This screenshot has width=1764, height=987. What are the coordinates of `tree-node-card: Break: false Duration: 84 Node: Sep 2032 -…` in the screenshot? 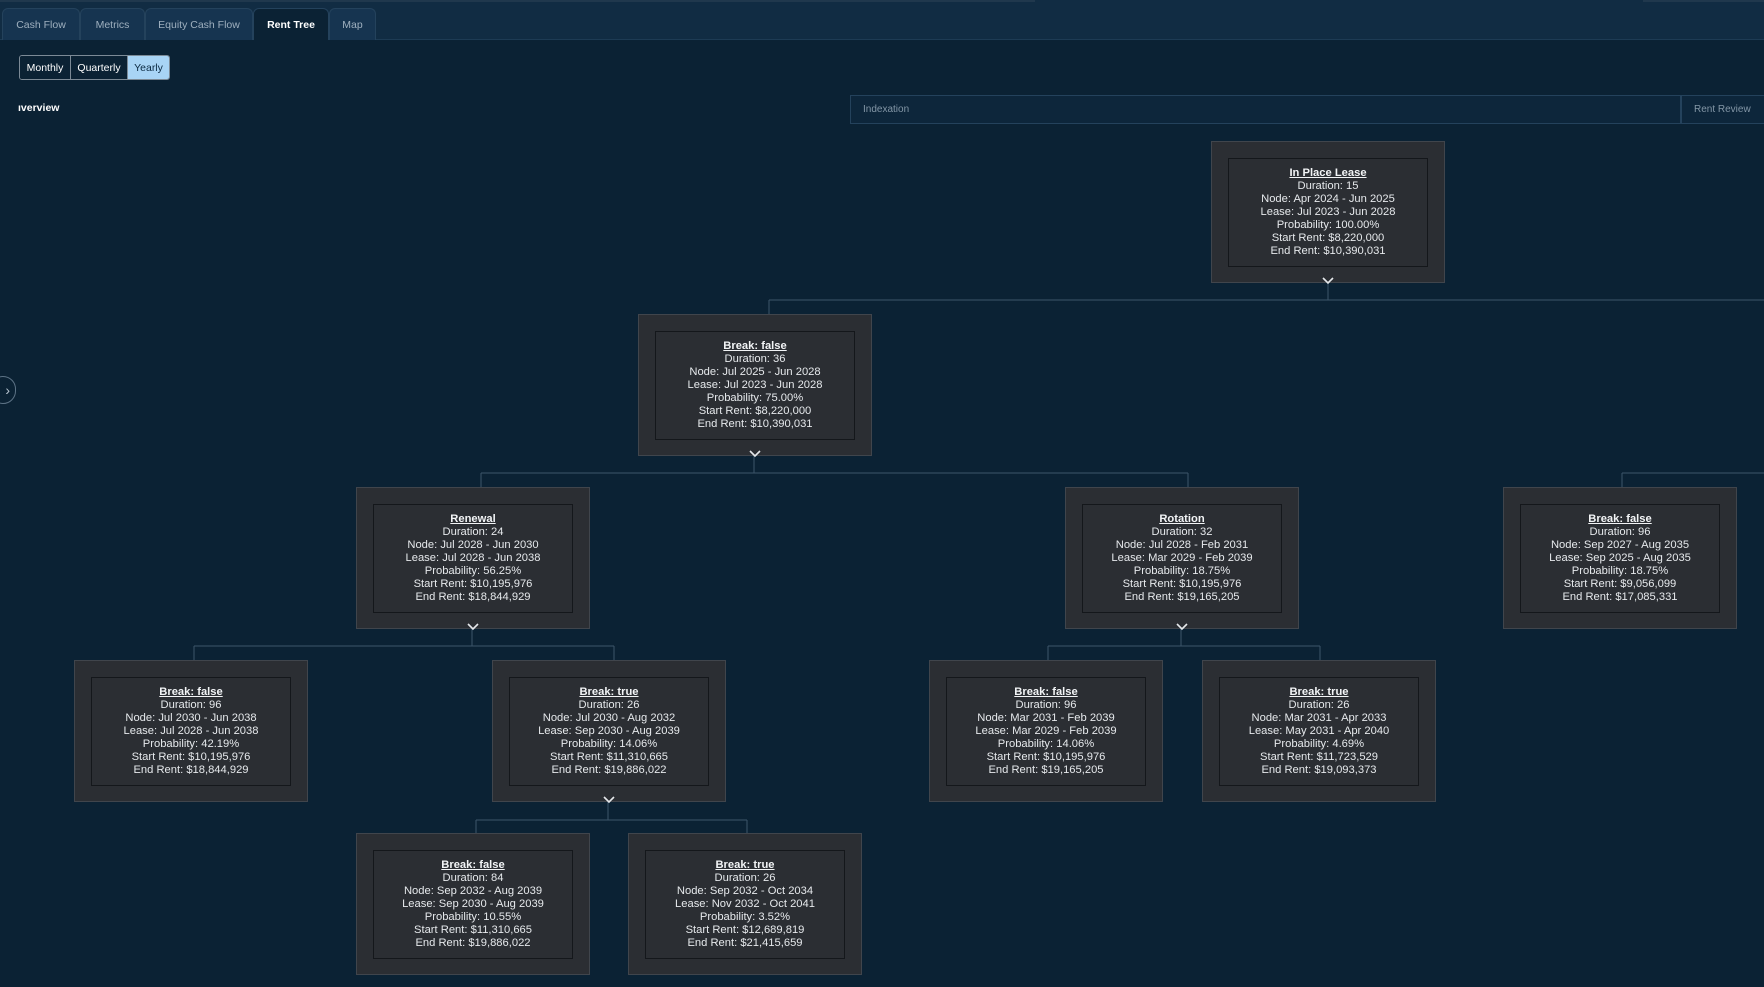 It's located at (473, 904).